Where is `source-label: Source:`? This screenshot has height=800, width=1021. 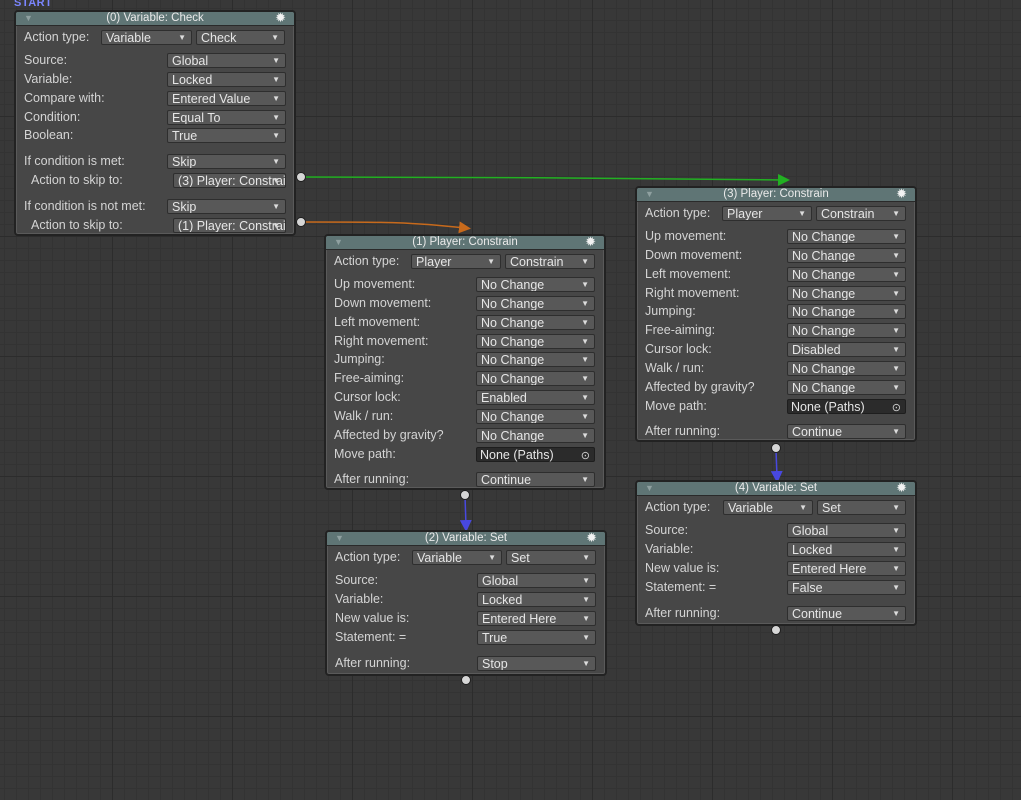 source-label: Source: is located at coordinates (46, 60).